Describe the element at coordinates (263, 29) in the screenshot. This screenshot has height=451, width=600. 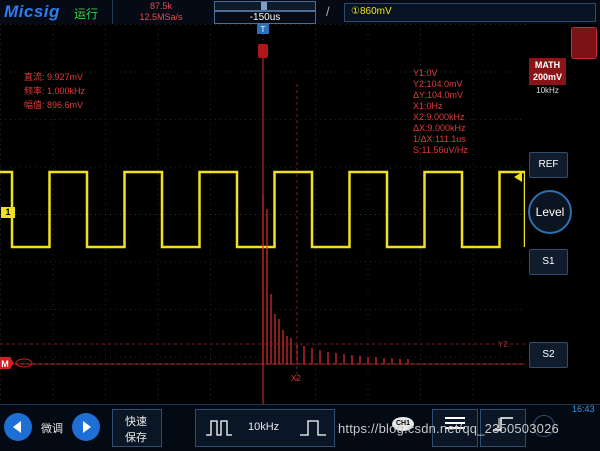
I see `trigger-position-marker: T` at that location.